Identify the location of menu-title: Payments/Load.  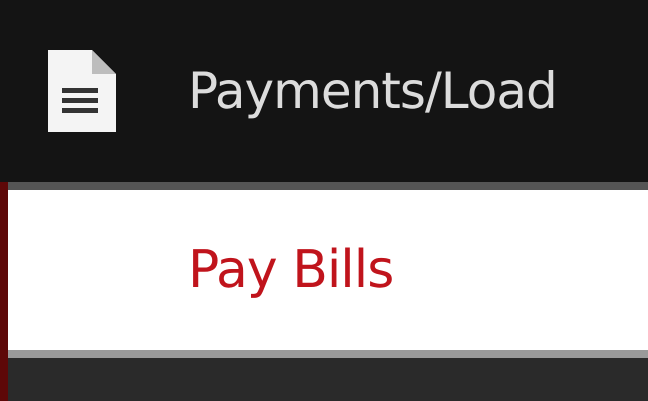
(372, 91).